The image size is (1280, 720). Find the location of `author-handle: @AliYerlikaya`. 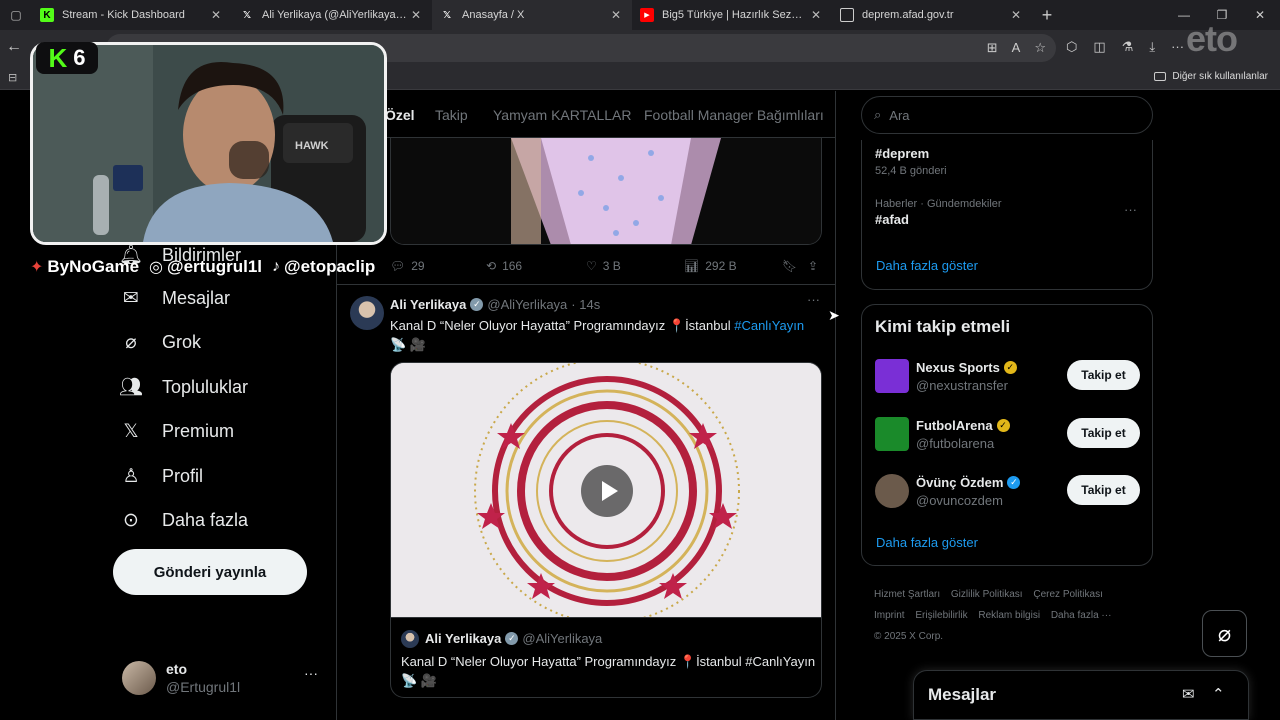

author-handle: @AliYerlikaya is located at coordinates (562, 638).